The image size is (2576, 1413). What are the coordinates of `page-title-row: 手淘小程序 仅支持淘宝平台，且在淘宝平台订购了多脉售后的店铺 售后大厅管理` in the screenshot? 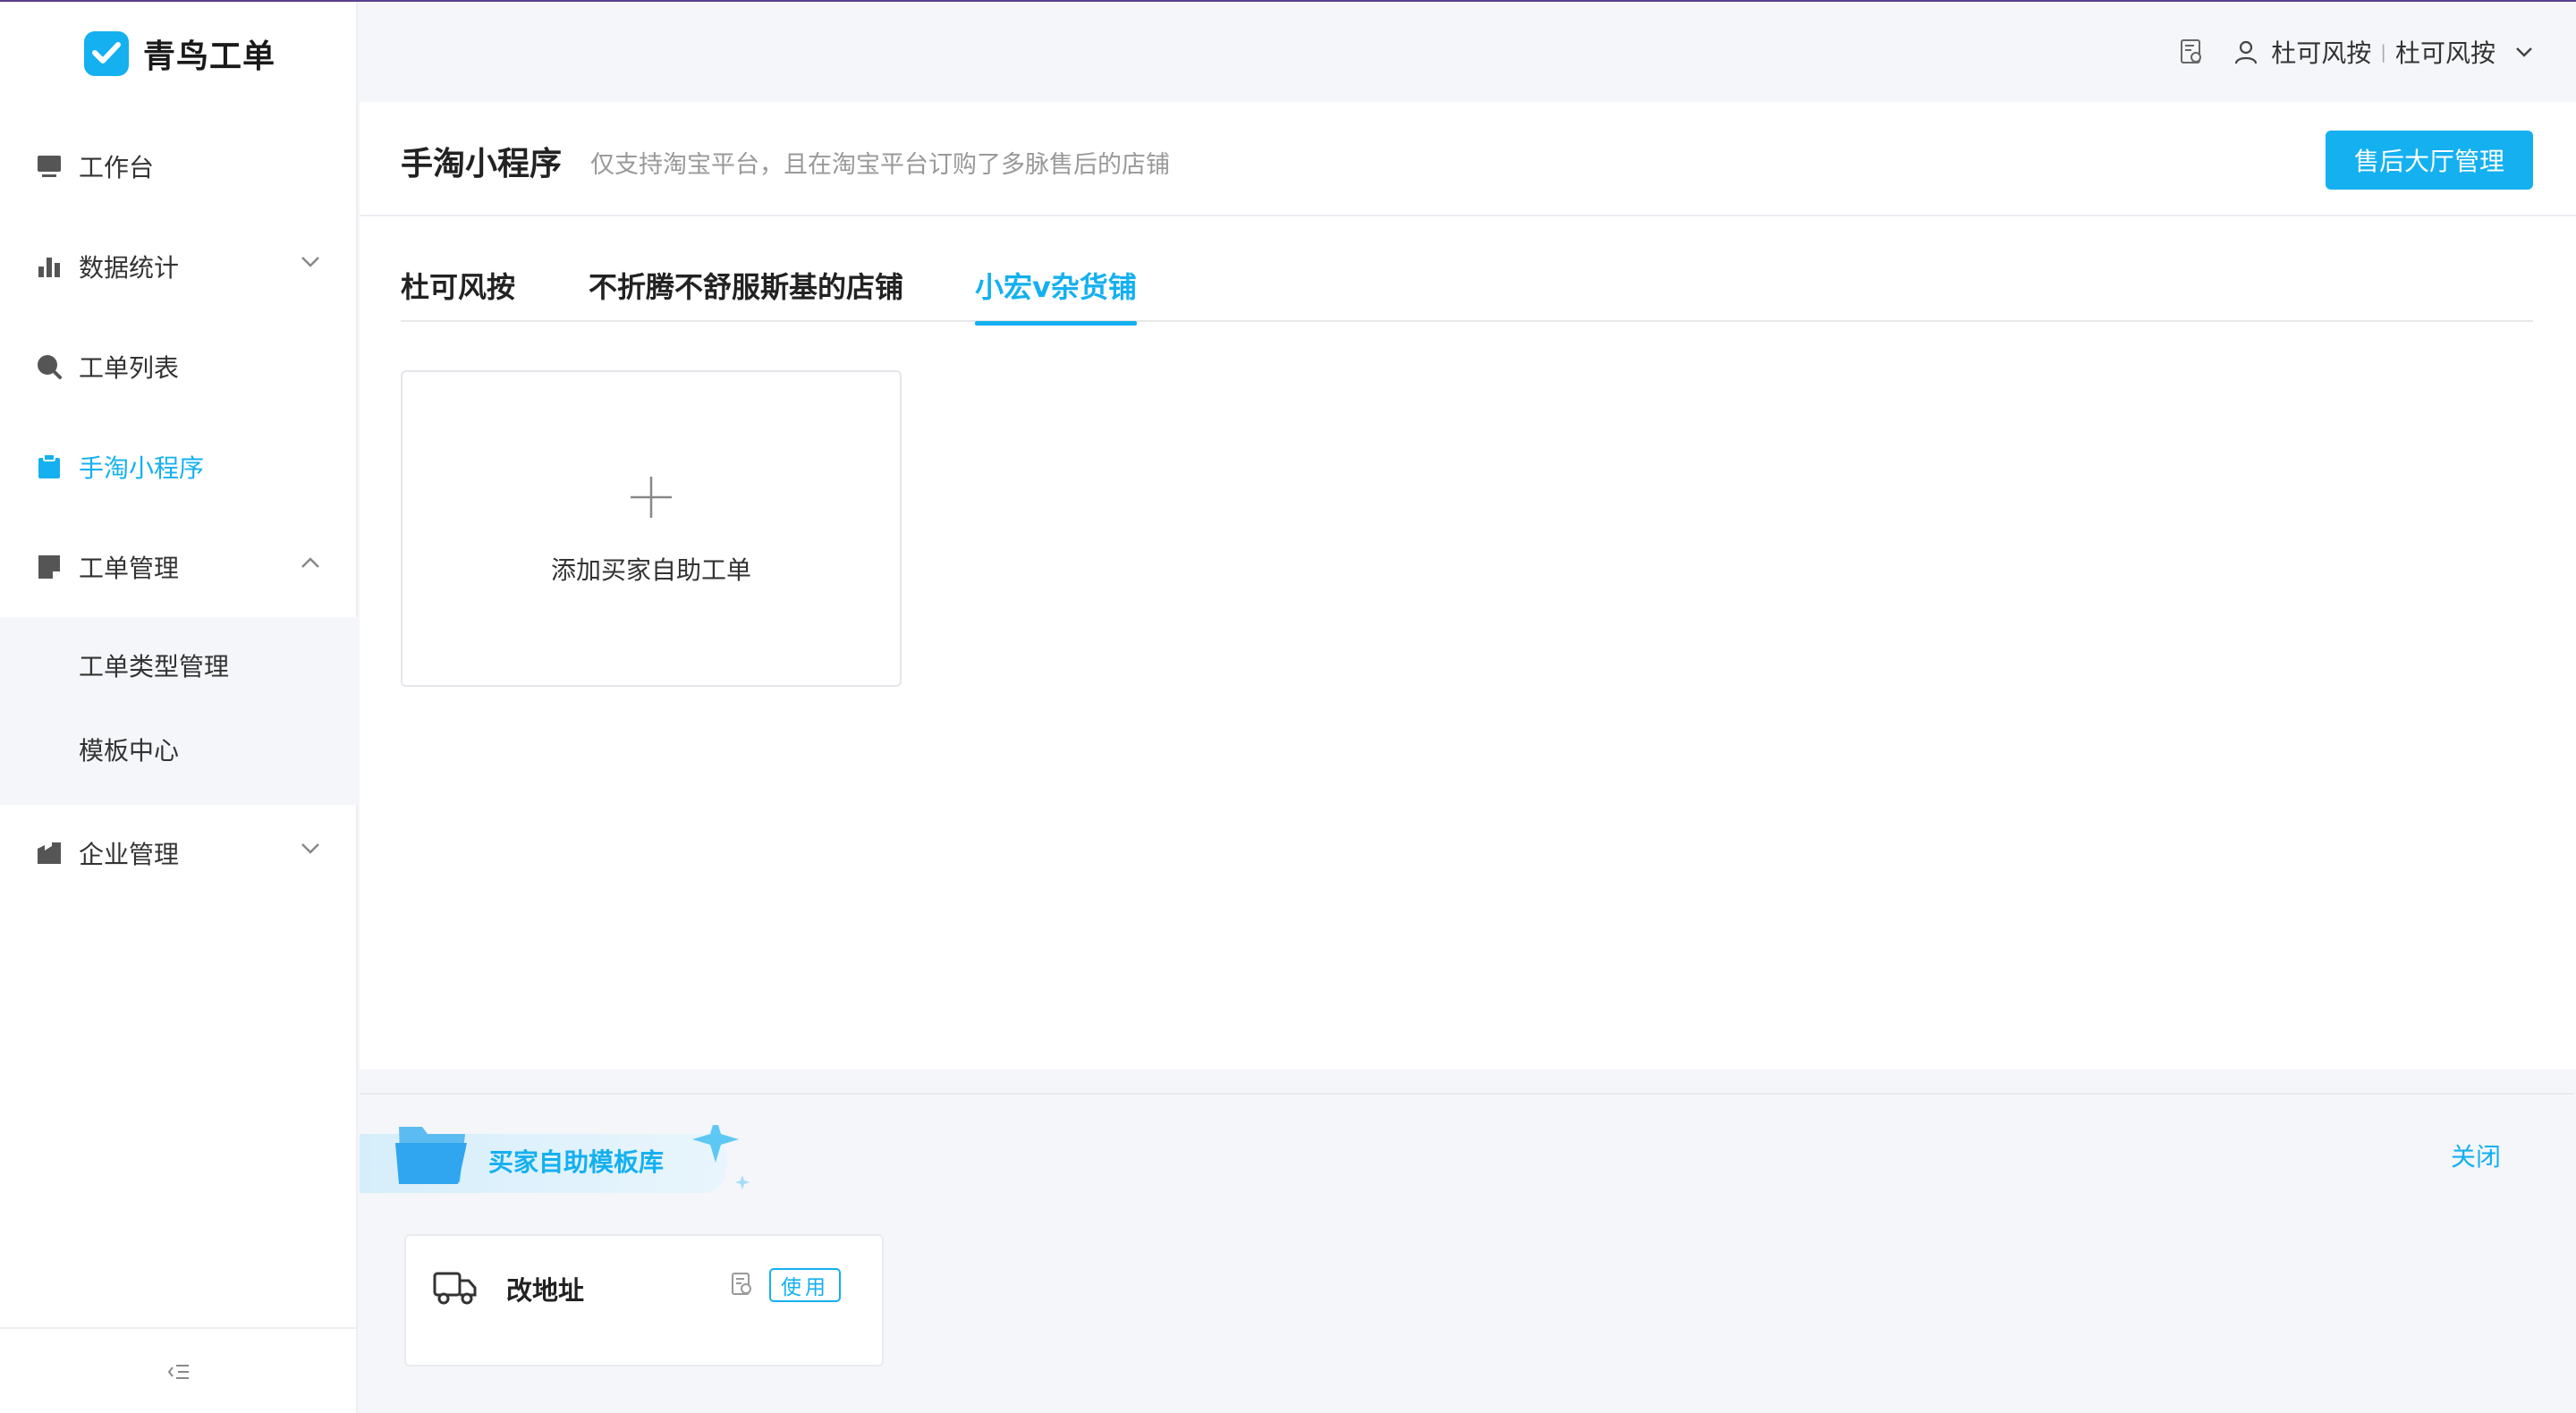 It's located at (1468, 159).